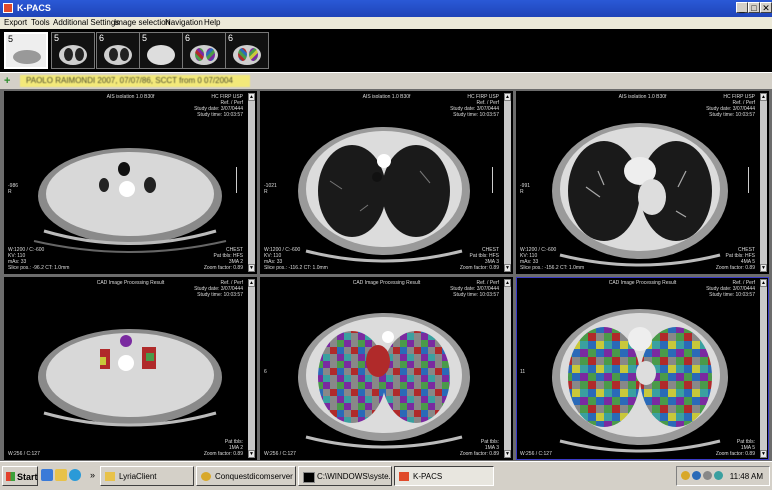 The height and width of the screenshot is (490, 772). What do you see at coordinates (735, 448) in the screenshot?
I see `display-info: Pat tbls: 1MA 5 Zoom factor: 0.89` at bounding box center [735, 448].